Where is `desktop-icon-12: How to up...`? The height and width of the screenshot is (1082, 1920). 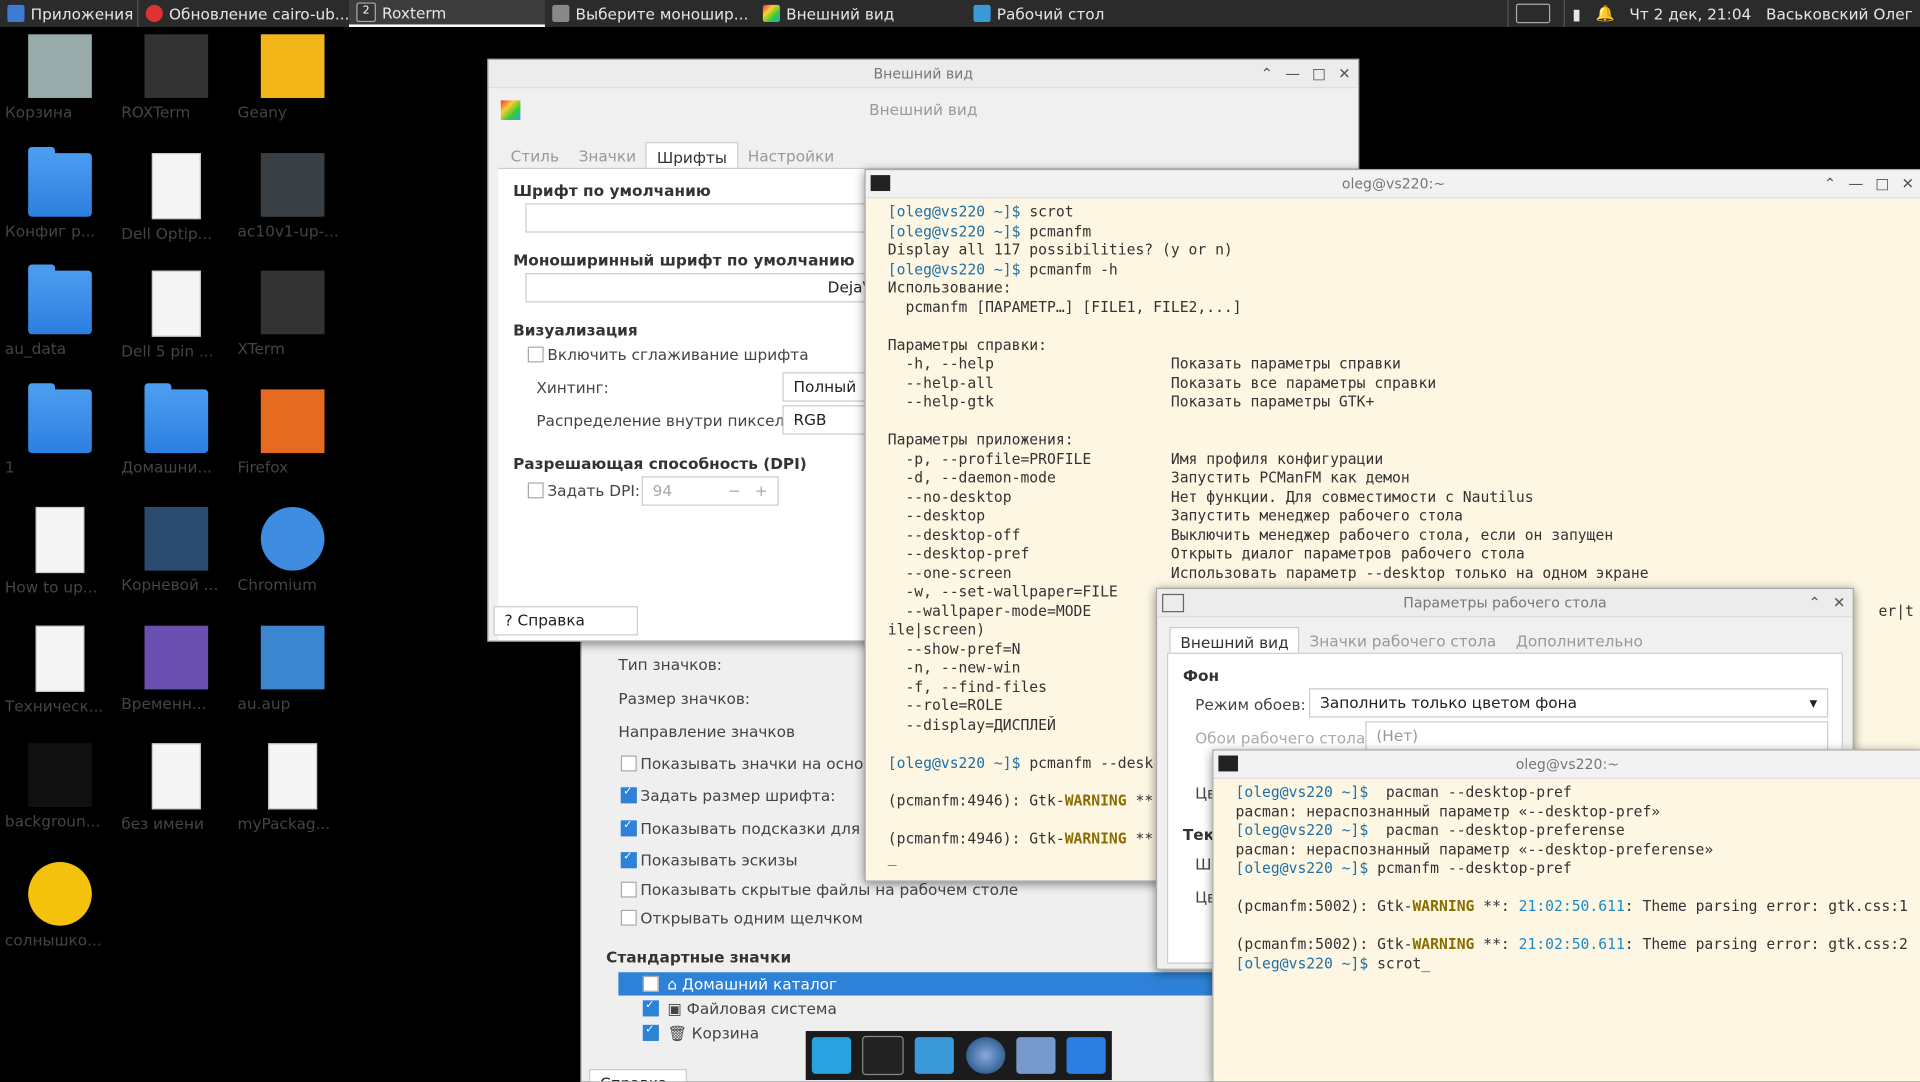 desktop-icon-12: How to up... is located at coordinates (59, 551).